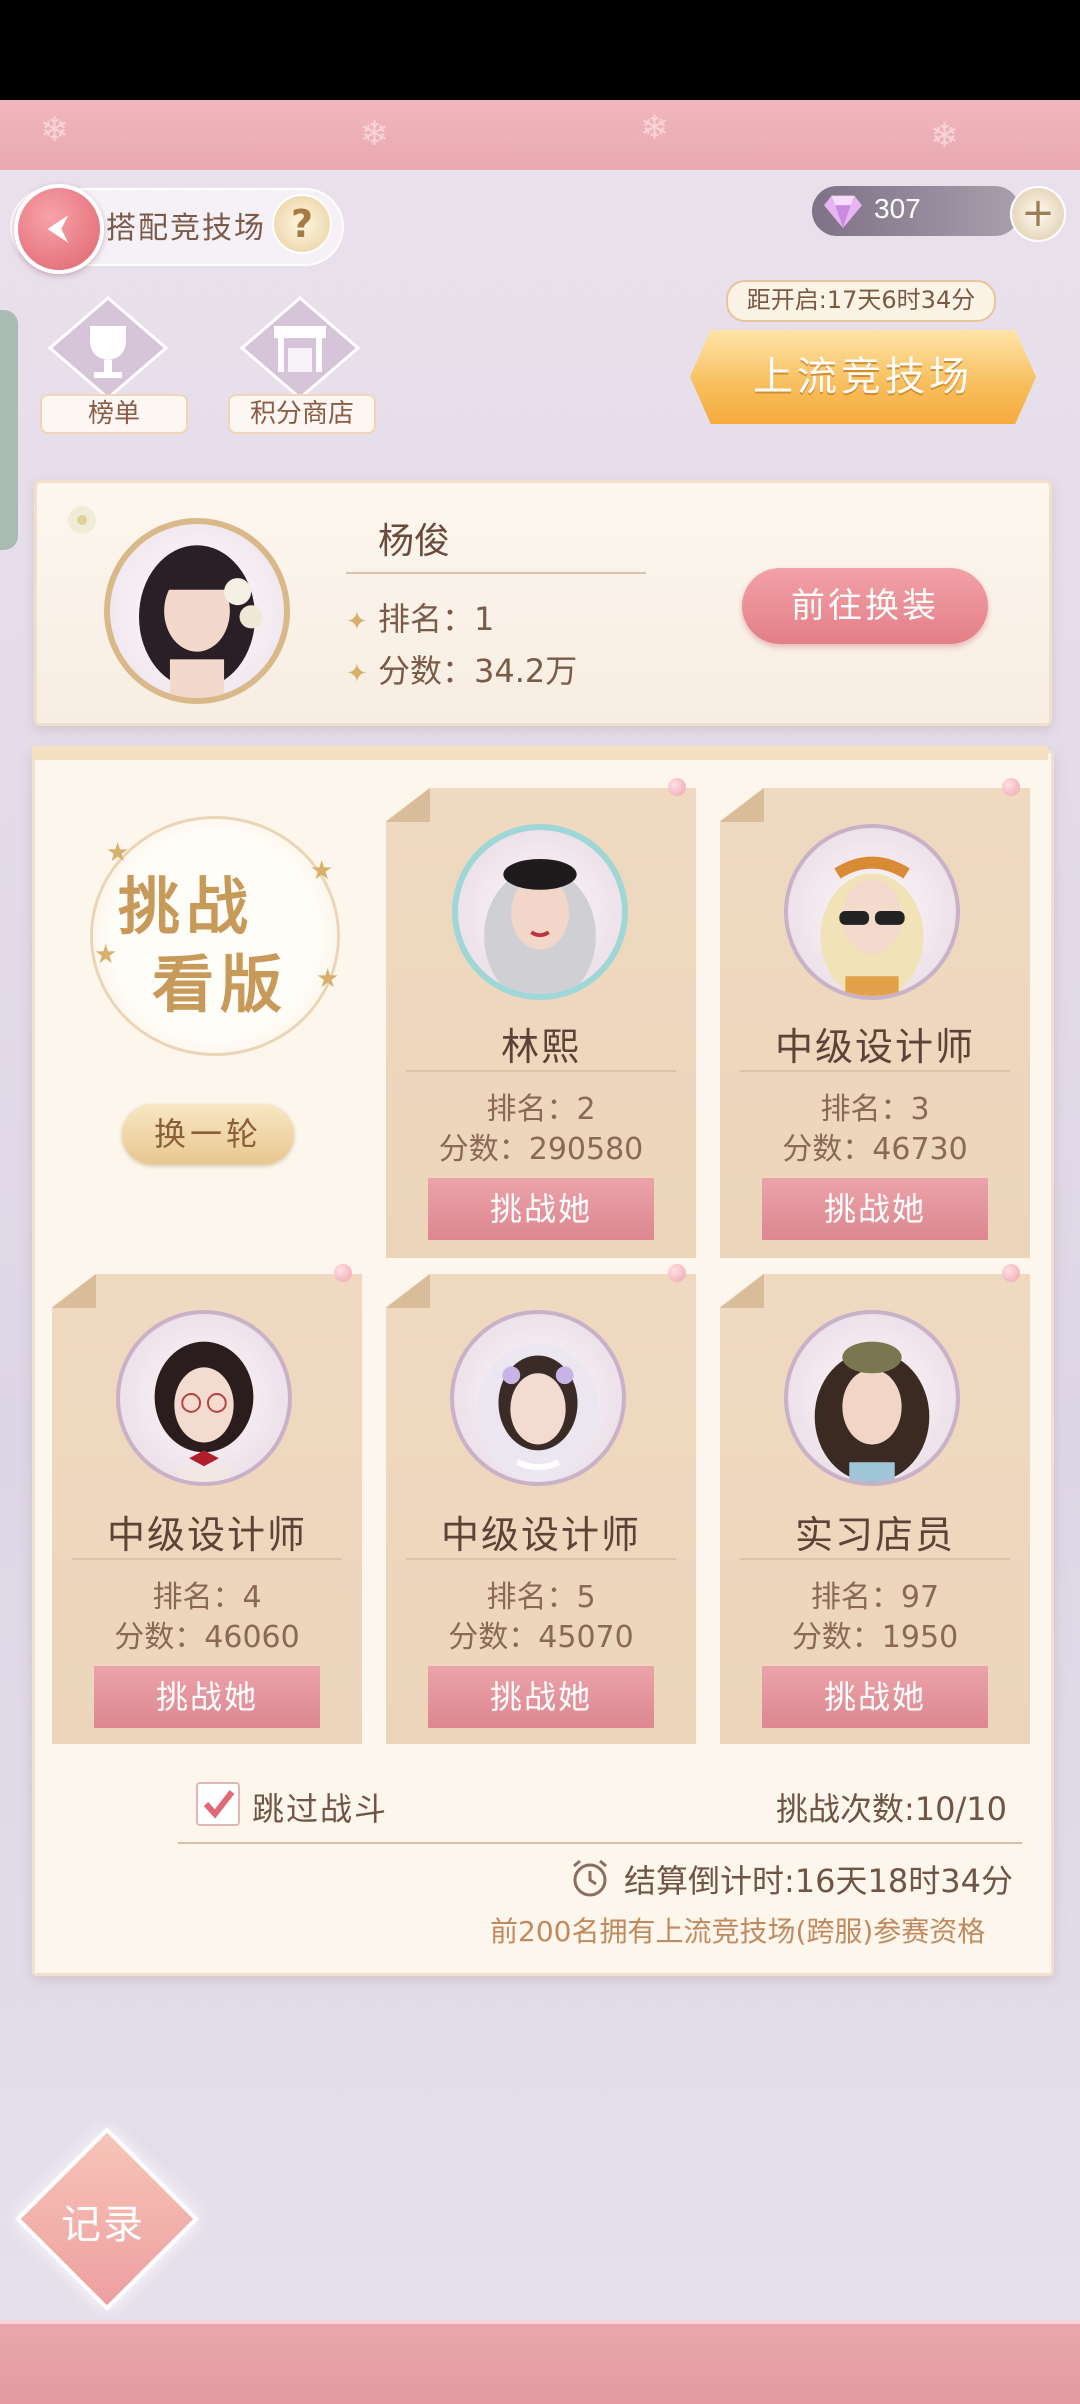  What do you see at coordinates (540, 753) in the screenshot?
I see `panel-top-trim` at bounding box center [540, 753].